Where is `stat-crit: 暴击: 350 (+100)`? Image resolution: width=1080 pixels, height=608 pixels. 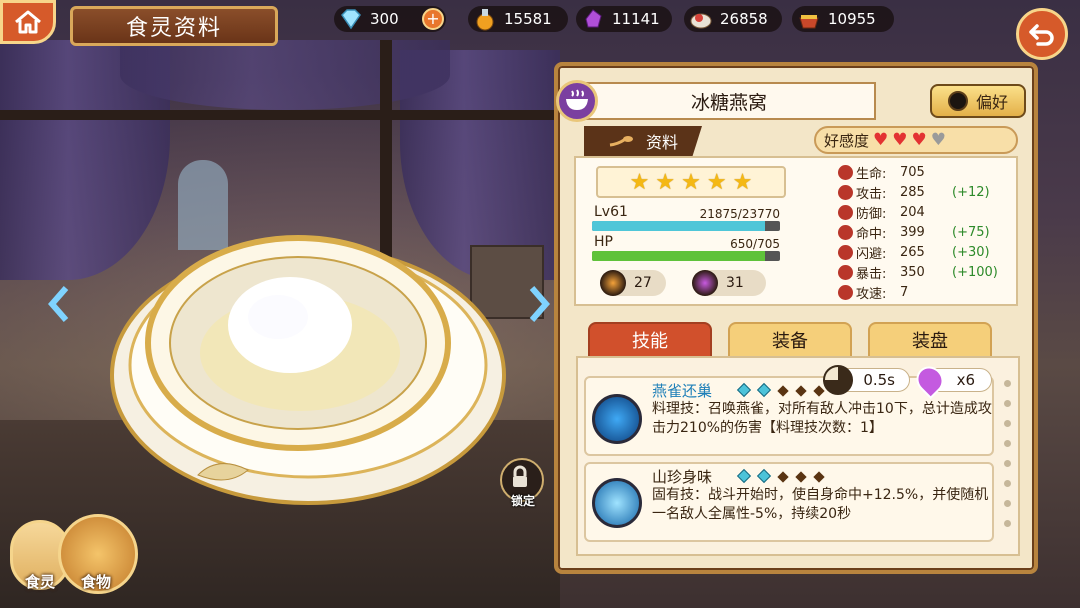
stat-crit: 暴击: 350 (+100) is located at coordinates (923, 272).